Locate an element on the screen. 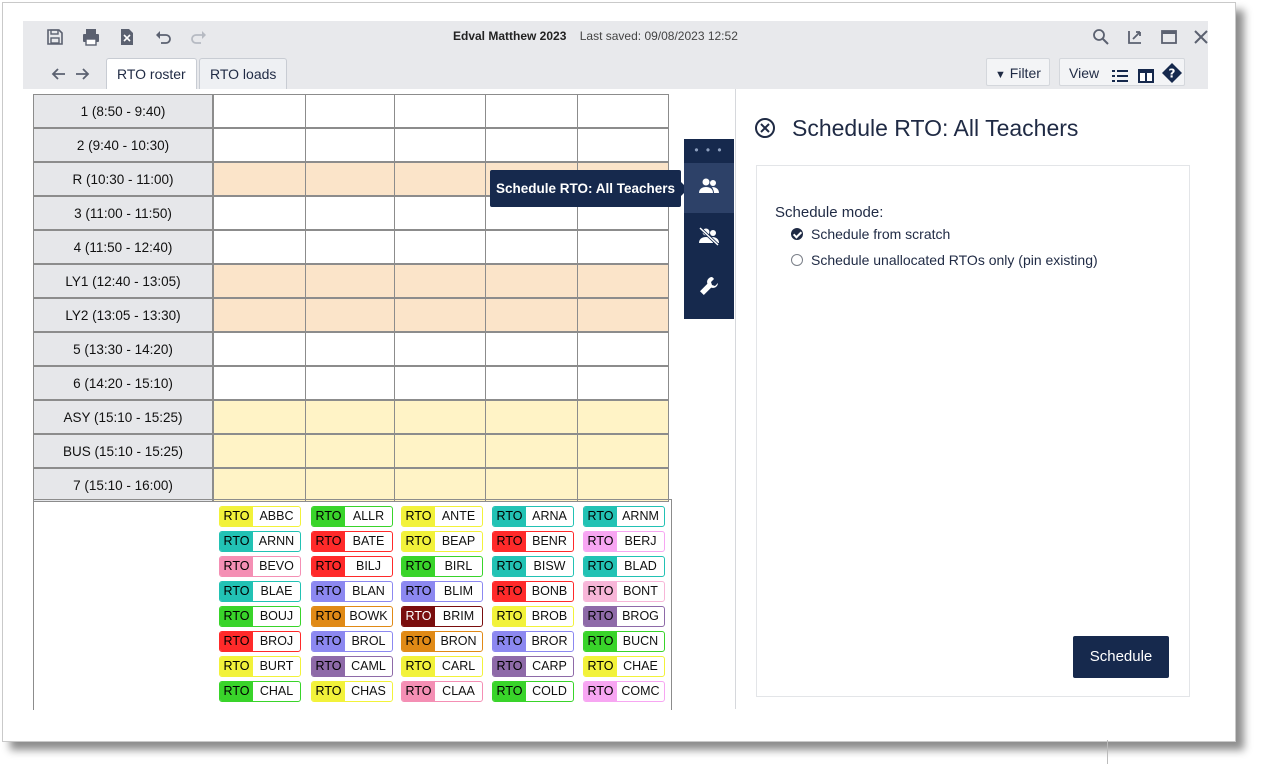  option-schedule-from-scratch: Schedule from scratch is located at coordinates (870, 234).